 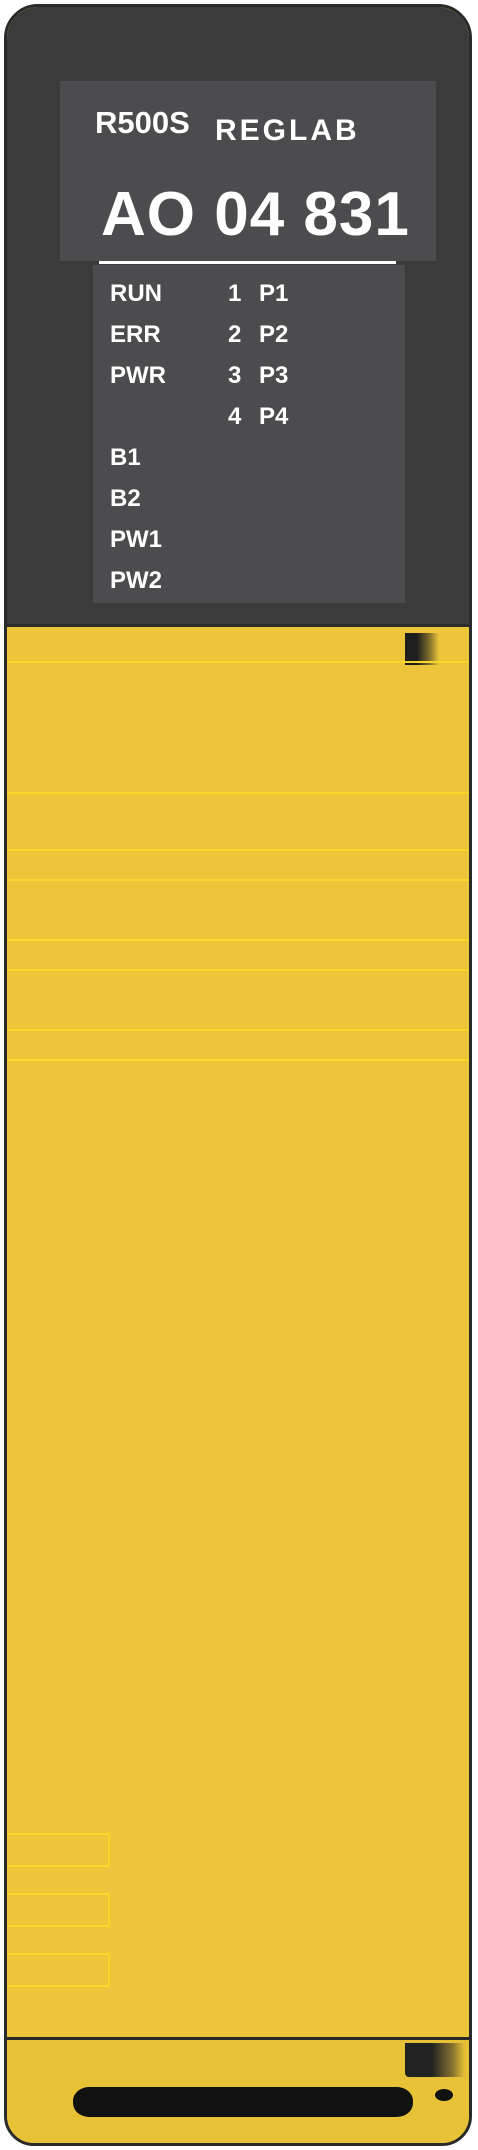 I want to click on model-number: AO 04 831, so click(x=255, y=214).